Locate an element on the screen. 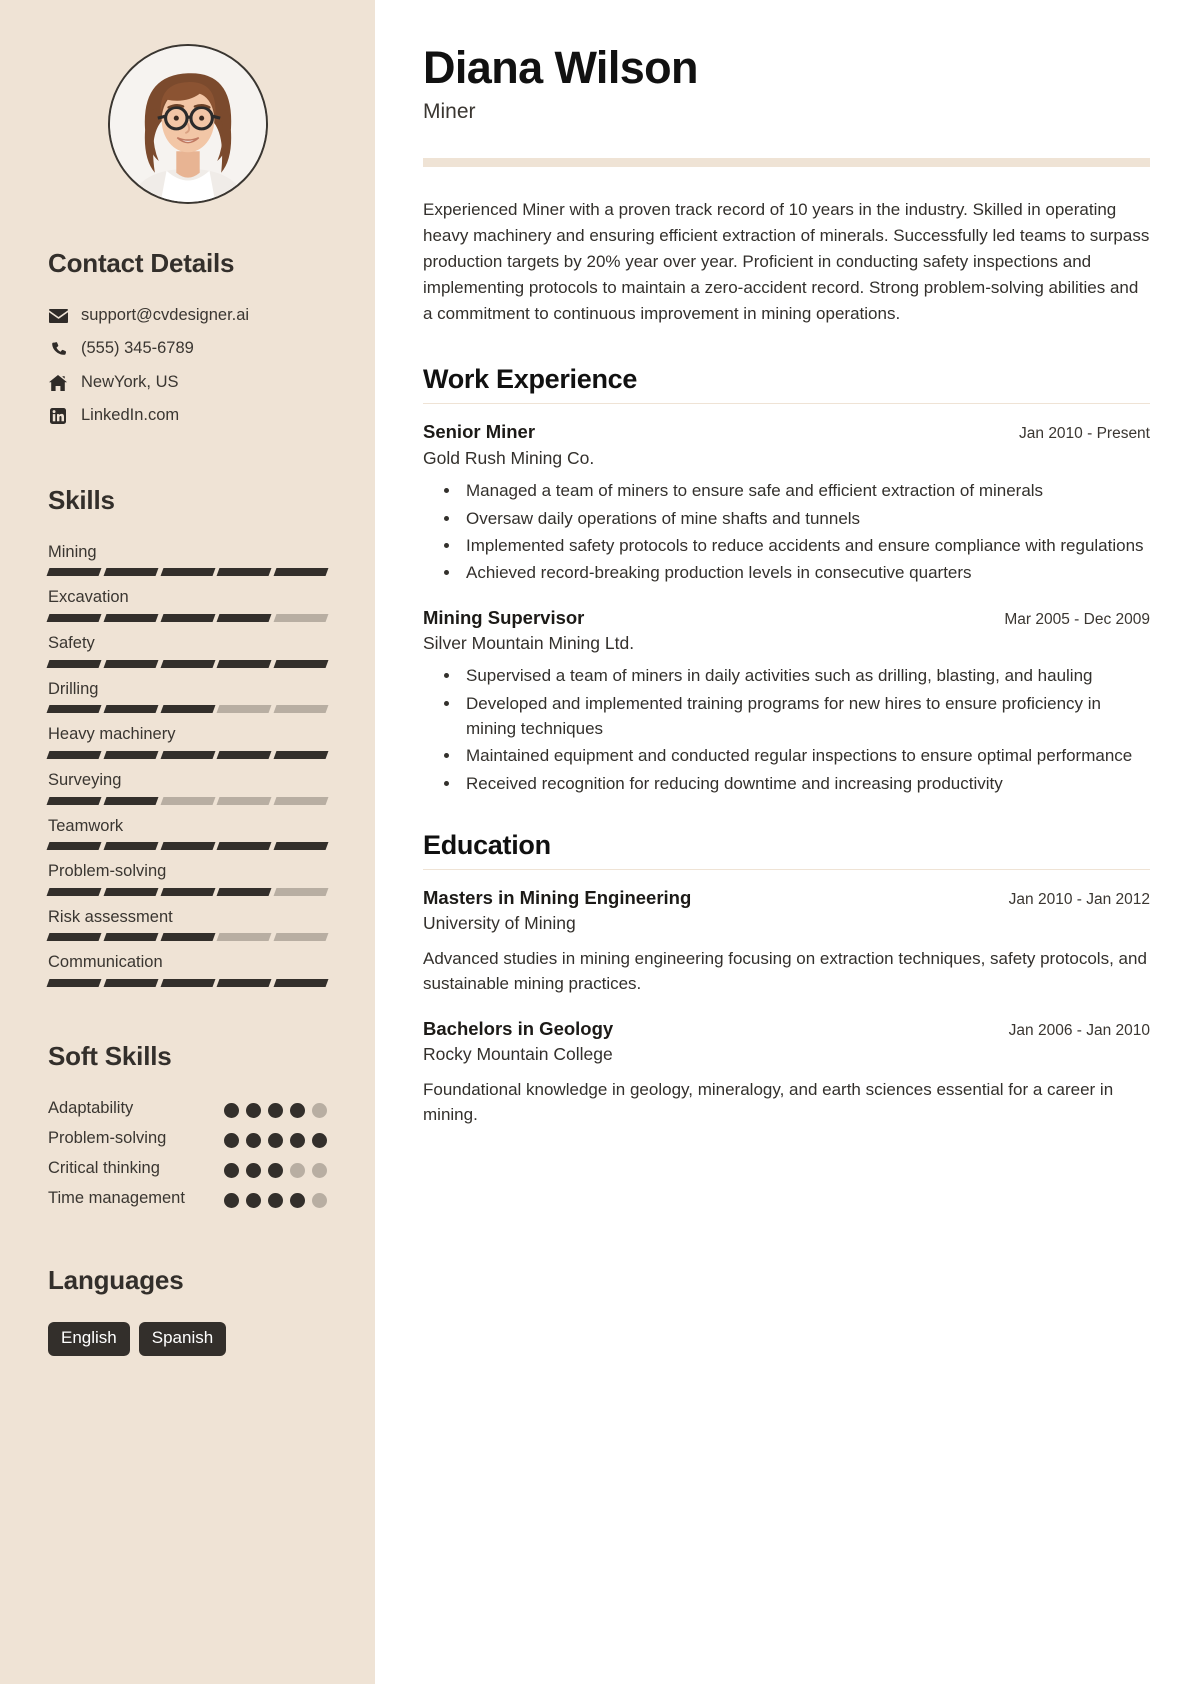 This screenshot has width=1200, height=1684. employer-name: Silver Mountain Mining Ltd. is located at coordinates (529, 642).